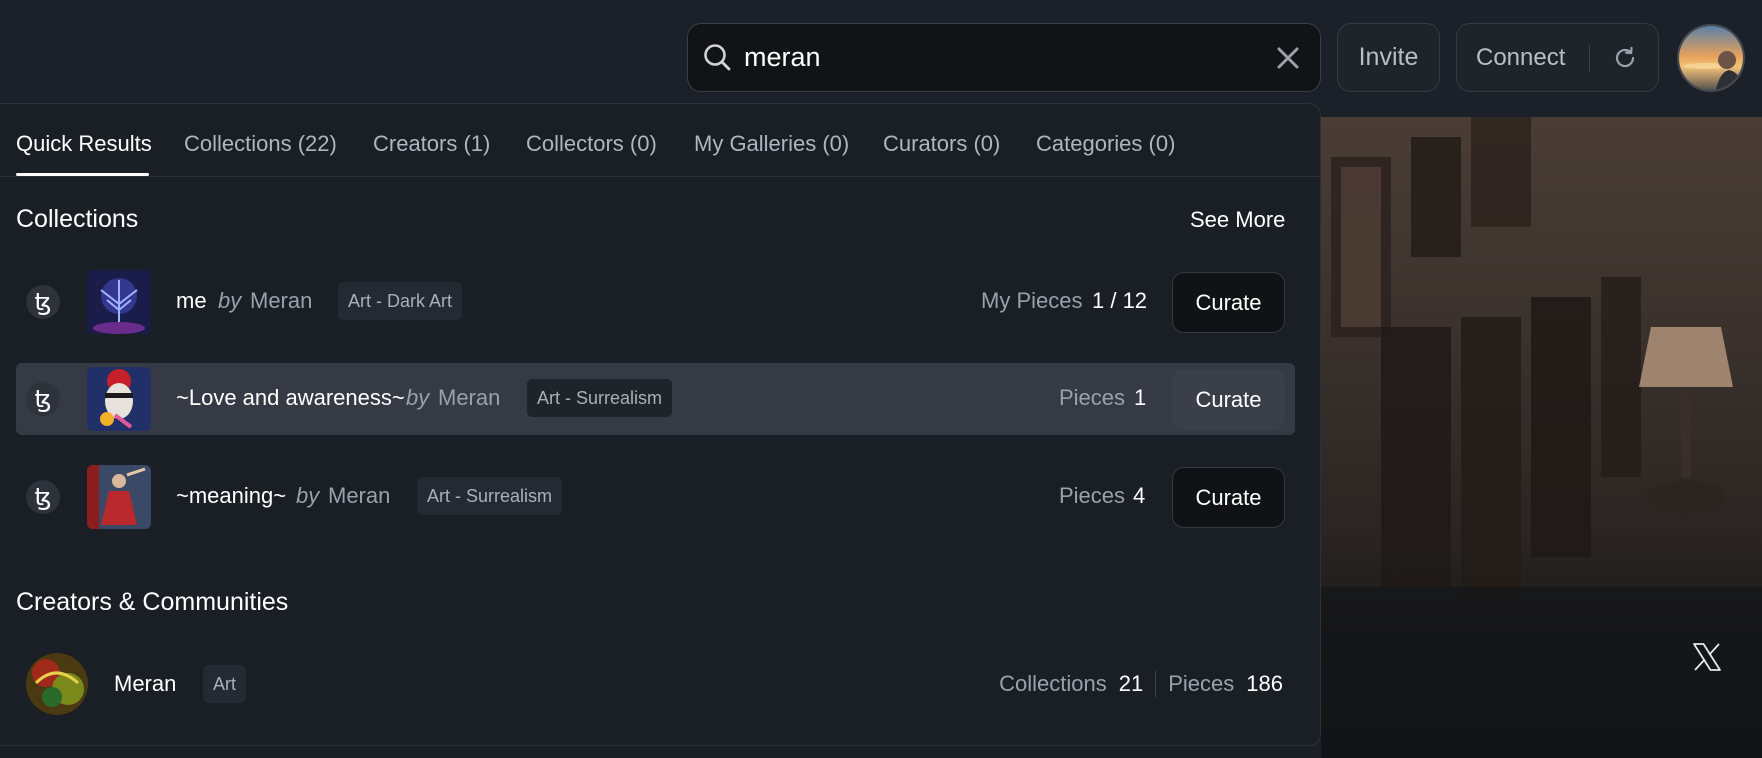  Describe the element at coordinates (400, 301) in the screenshot. I see `category-badge: Art - Dark Art` at that location.